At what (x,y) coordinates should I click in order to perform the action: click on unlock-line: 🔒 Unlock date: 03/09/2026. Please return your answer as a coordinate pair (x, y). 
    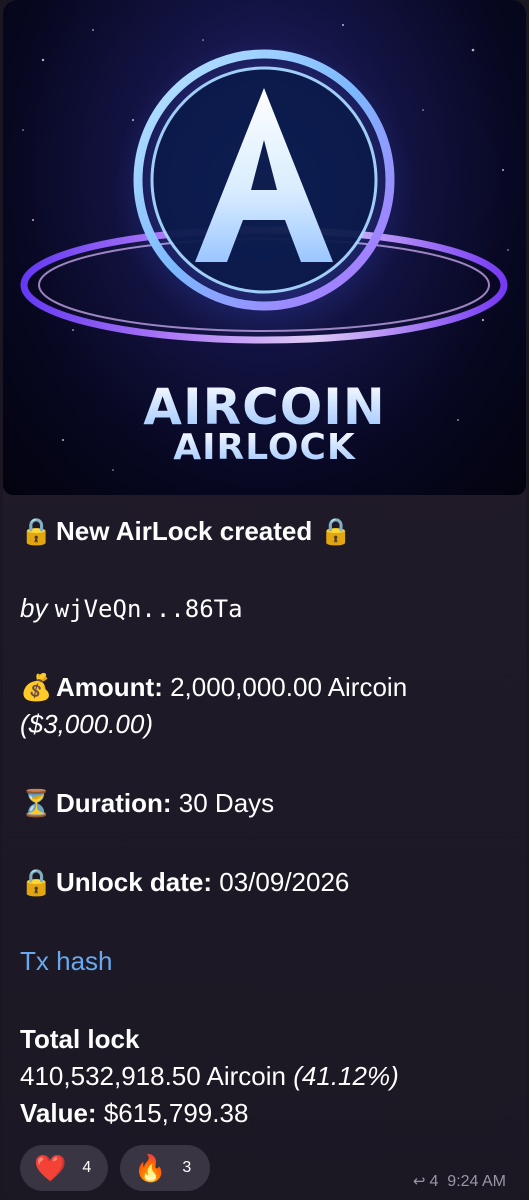
    Looking at the image, I should click on (184, 882).